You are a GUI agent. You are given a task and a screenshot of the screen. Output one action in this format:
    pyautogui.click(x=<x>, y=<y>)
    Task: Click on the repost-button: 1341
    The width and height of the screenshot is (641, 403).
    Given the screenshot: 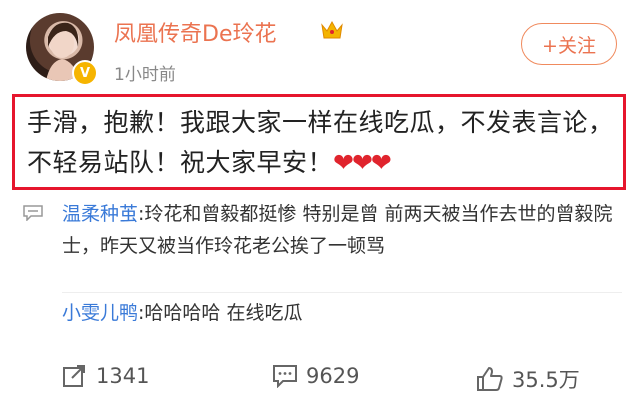 What is the action you would take?
    pyautogui.click(x=105, y=376)
    